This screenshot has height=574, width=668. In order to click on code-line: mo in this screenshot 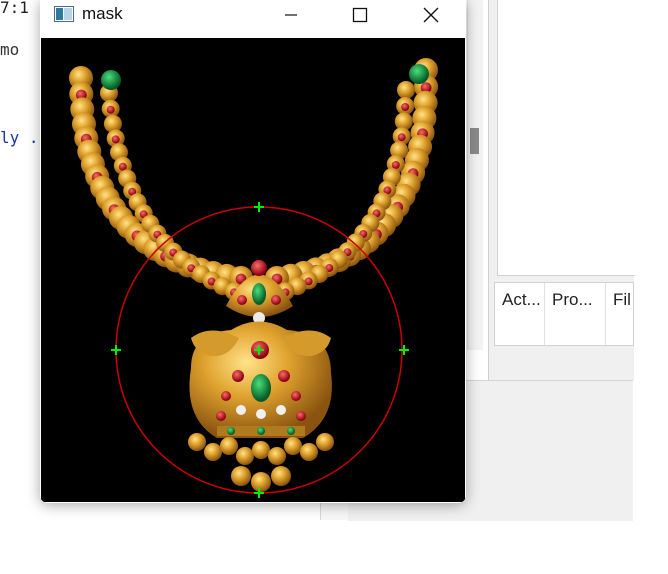, I will do `click(10, 49)`.